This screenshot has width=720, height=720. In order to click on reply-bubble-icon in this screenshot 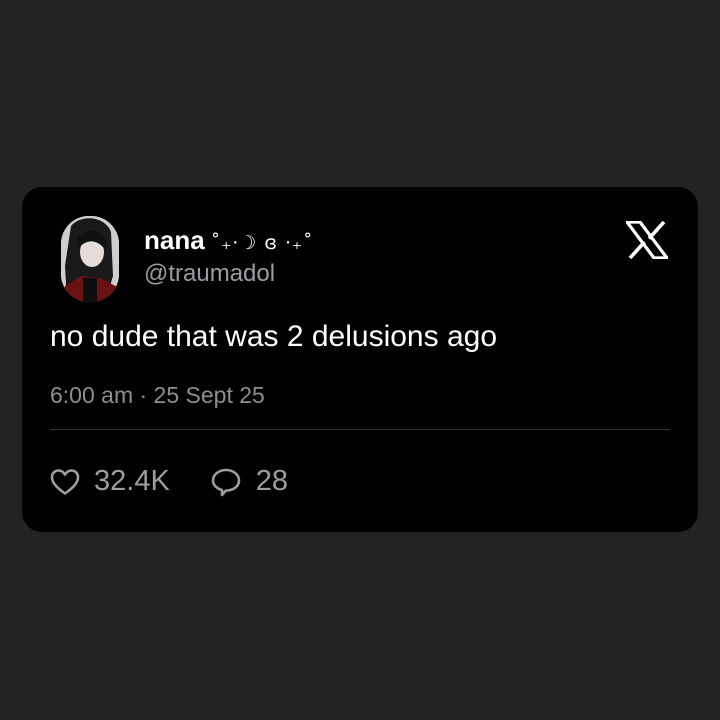, I will do `click(226, 482)`.